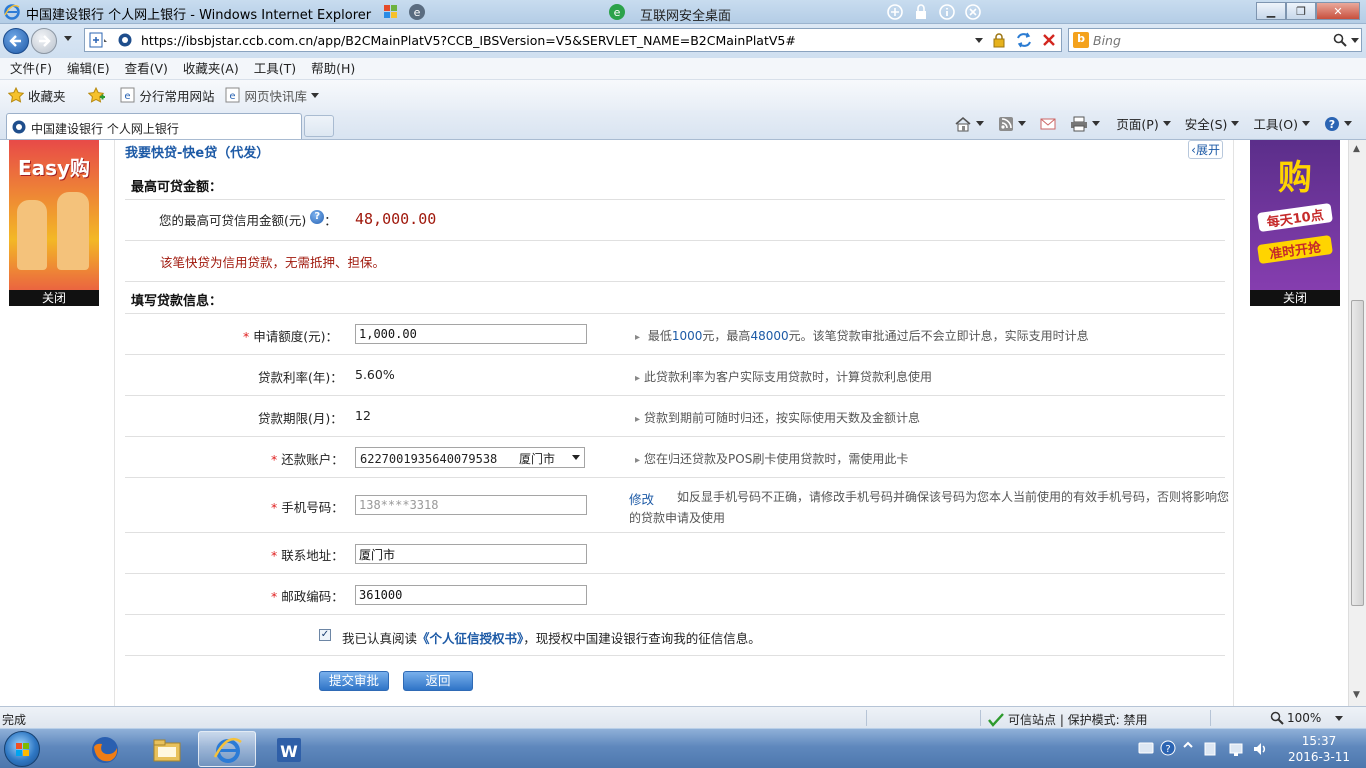  What do you see at coordinates (470, 457) in the screenshot?
I see `repay-account-select: 6227001935640079538 厦门市` at bounding box center [470, 457].